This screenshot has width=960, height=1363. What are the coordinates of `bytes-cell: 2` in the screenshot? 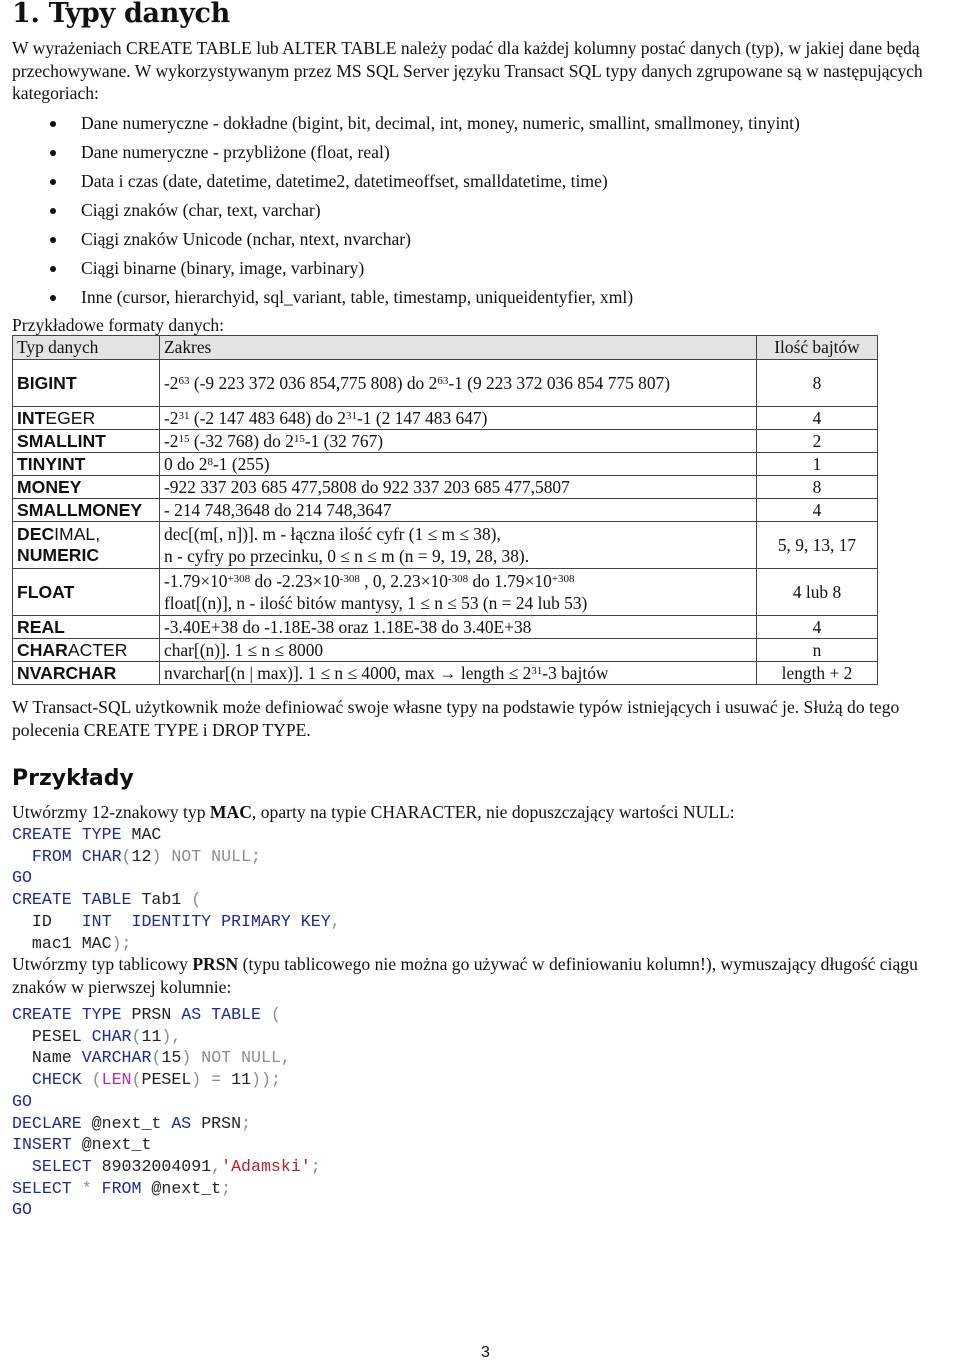 It's located at (817, 441).